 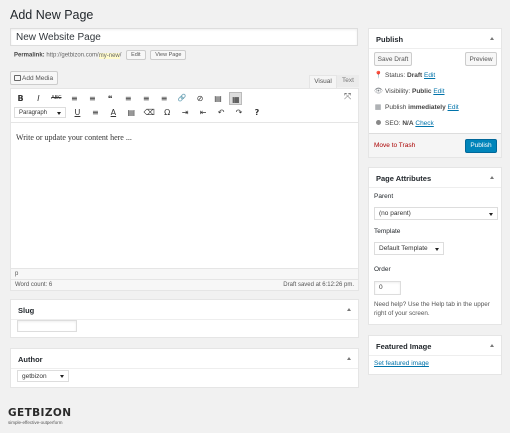 What do you see at coordinates (398, 91) in the screenshot?
I see `visibility-label: Visibility:` at bounding box center [398, 91].